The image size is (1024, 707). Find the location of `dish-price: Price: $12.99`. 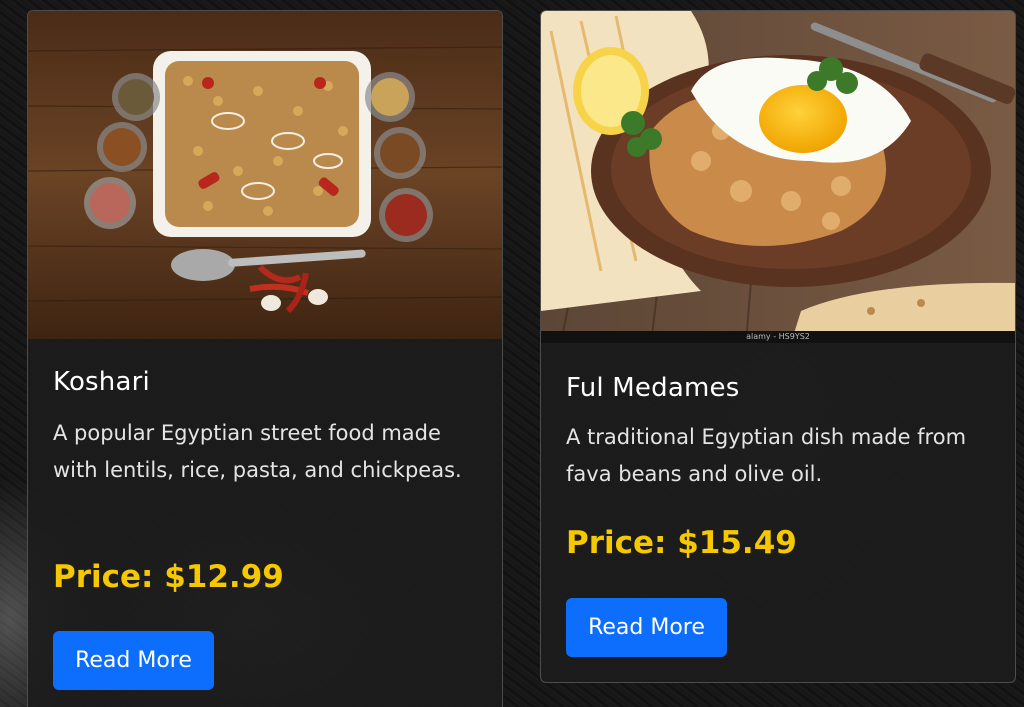

dish-price: Price: $12.99 is located at coordinates (168, 577).